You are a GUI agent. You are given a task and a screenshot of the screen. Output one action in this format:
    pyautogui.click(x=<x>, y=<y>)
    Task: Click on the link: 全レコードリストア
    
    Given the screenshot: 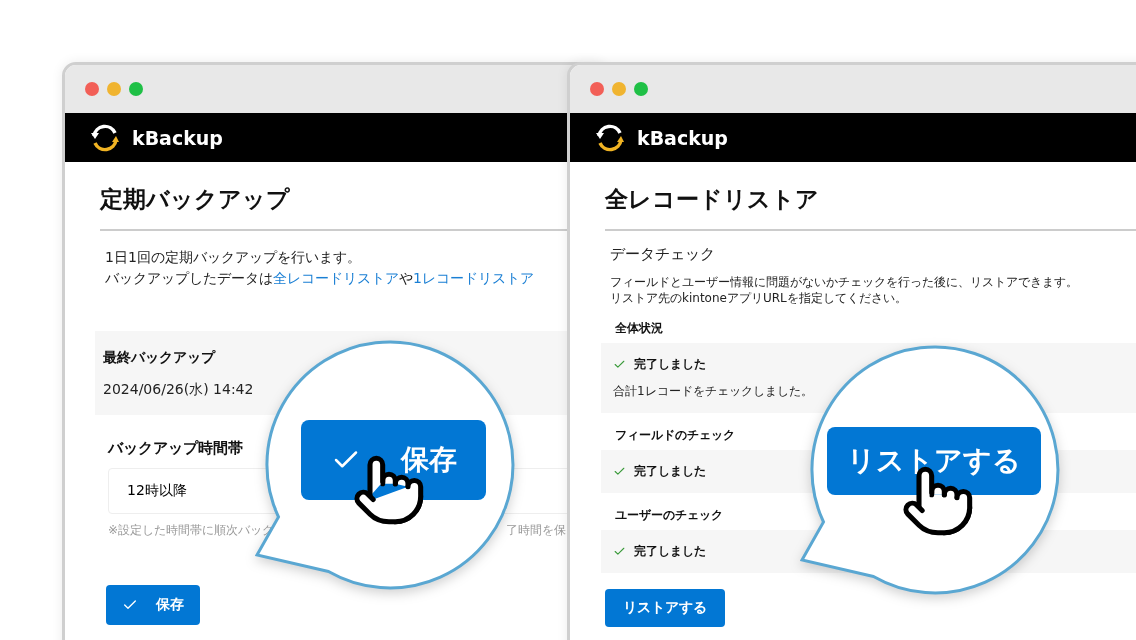 What is the action you would take?
    pyautogui.click(x=336, y=278)
    